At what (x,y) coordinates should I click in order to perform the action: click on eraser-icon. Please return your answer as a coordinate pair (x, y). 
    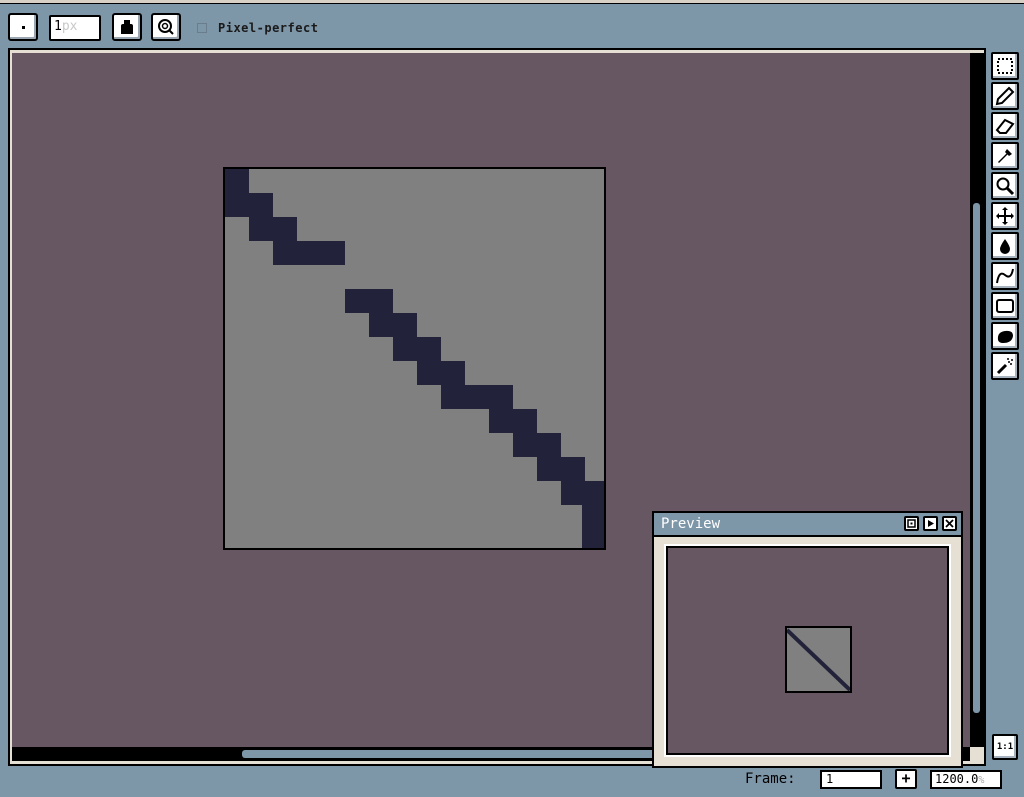
    Looking at the image, I should click on (1005, 126).